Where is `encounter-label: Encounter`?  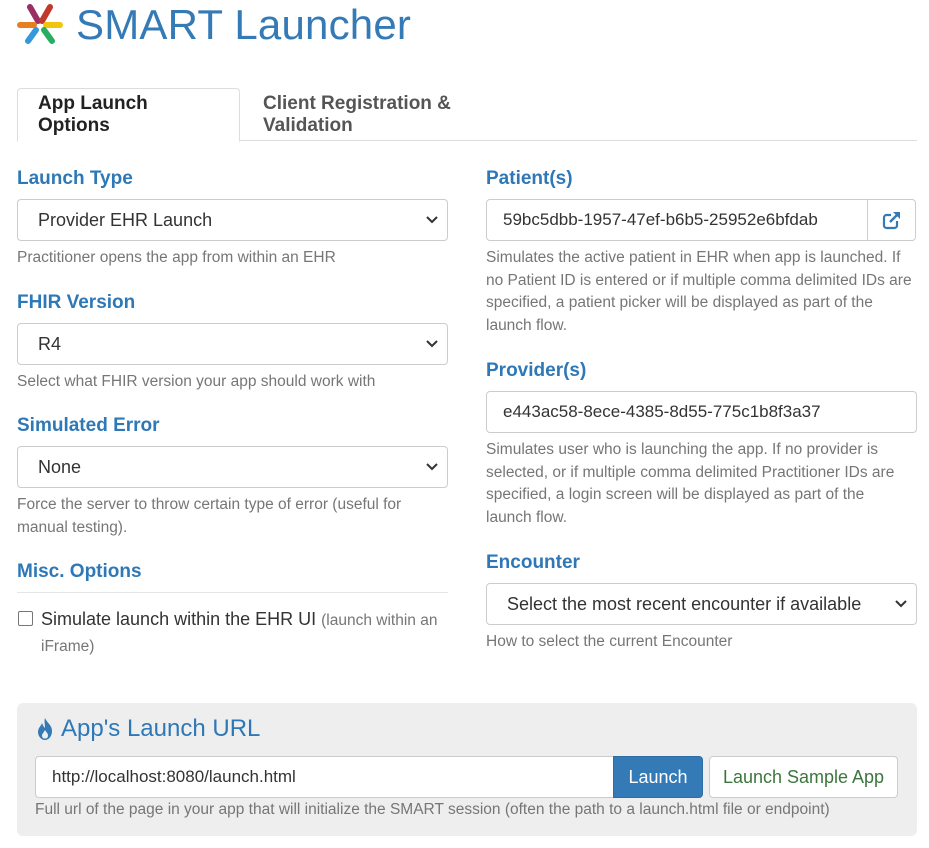
encounter-label: Encounter is located at coordinates (533, 562).